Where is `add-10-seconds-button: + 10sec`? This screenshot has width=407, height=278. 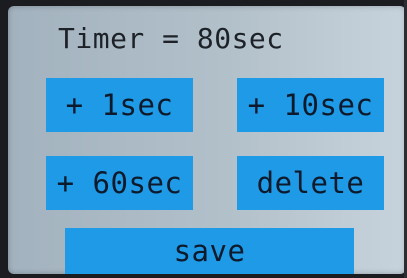
add-10-seconds-button: + 10sec is located at coordinates (310, 105).